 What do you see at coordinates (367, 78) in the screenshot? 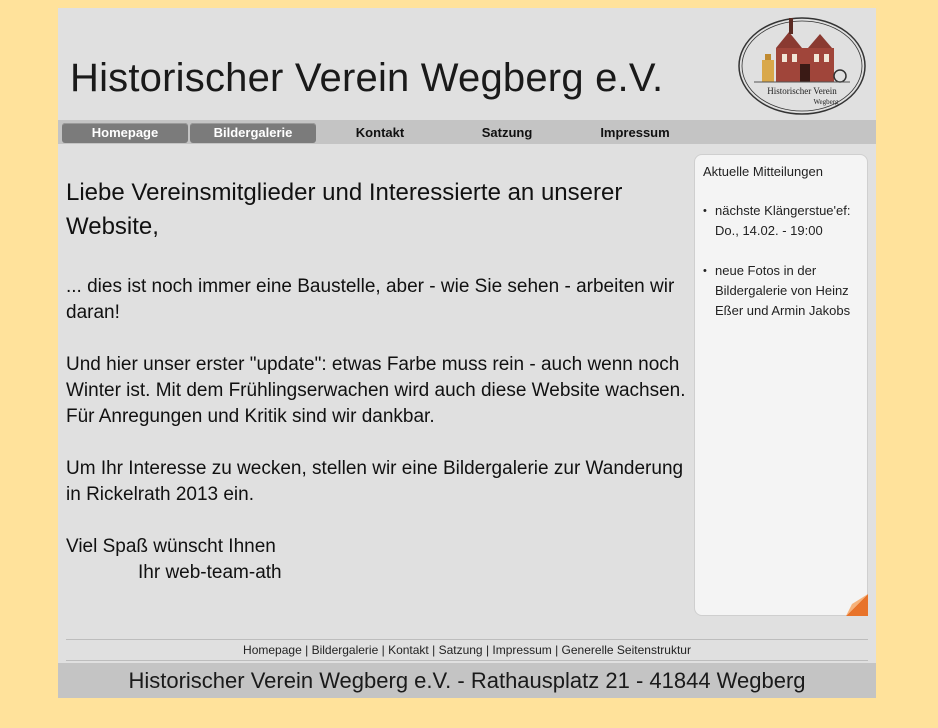
I see `site-title: Historischer Verein Wegberg e.V.` at bounding box center [367, 78].